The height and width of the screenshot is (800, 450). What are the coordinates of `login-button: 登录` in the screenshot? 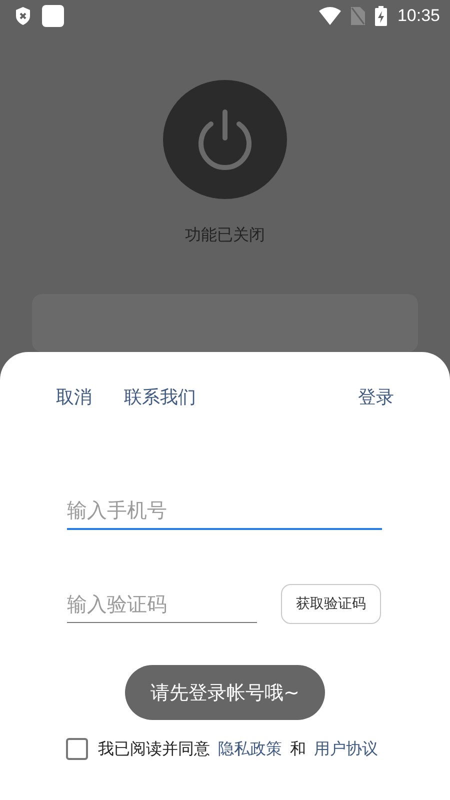 It's located at (376, 397).